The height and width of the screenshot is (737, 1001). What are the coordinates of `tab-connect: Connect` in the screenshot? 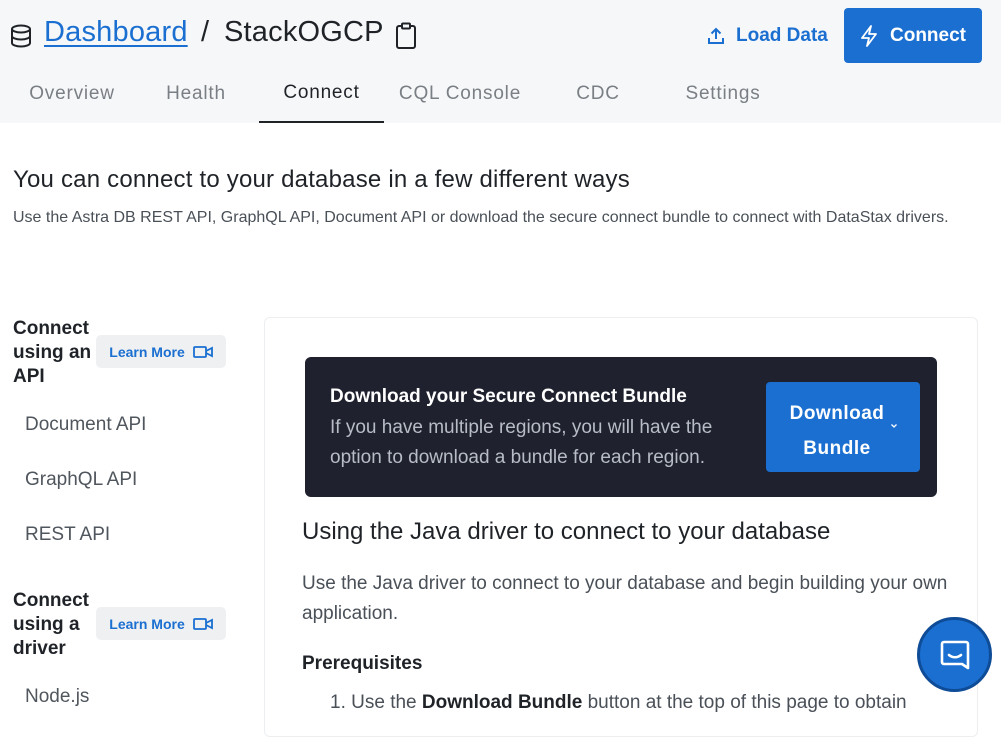 It's located at (321, 93).